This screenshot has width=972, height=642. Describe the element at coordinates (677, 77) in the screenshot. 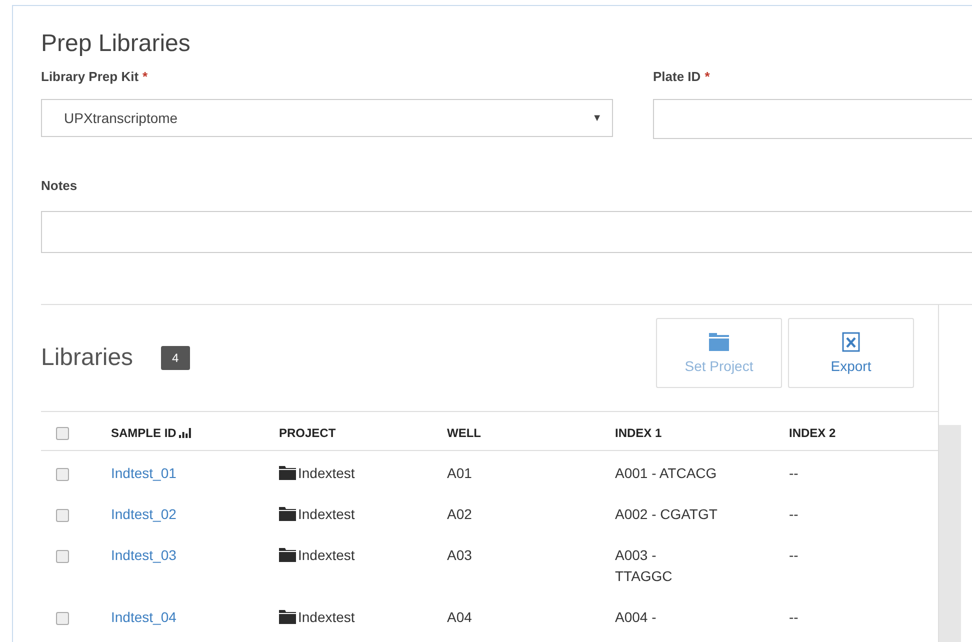

I see `field-label: Plate ID` at that location.